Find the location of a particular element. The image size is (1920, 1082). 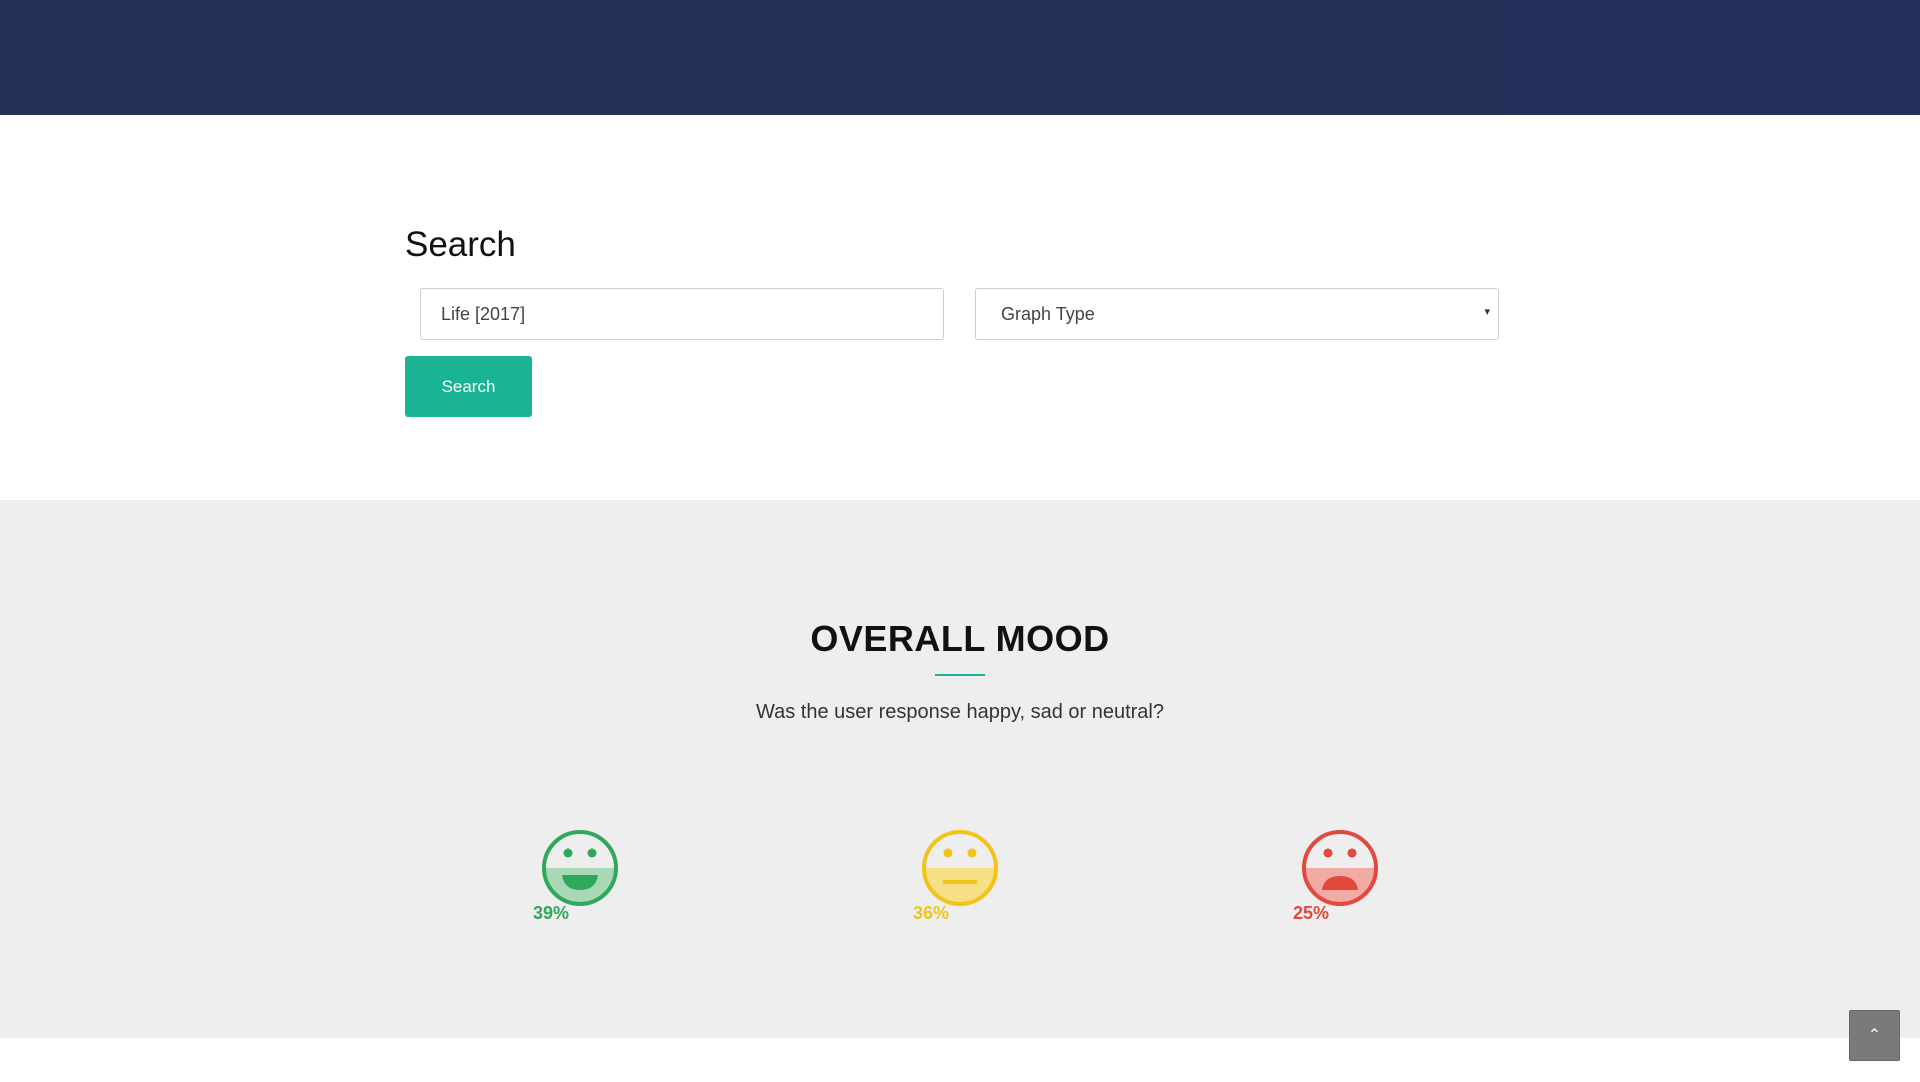

scroll-to-top-button: ⌃ is located at coordinates (1874, 1035).